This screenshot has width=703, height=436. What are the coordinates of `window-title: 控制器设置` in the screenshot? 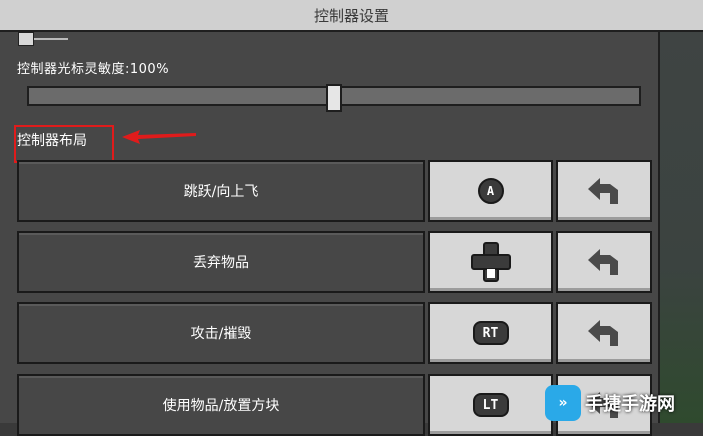 It's located at (351, 16).